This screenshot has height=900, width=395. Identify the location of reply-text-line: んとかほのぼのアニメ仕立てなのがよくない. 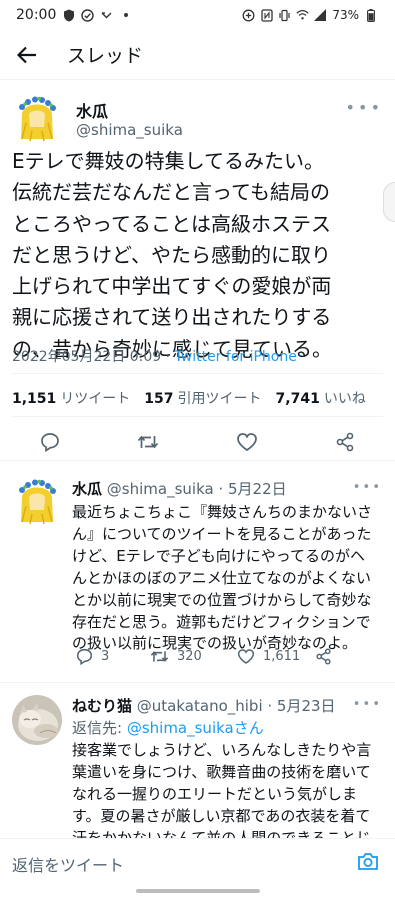
(221, 577).